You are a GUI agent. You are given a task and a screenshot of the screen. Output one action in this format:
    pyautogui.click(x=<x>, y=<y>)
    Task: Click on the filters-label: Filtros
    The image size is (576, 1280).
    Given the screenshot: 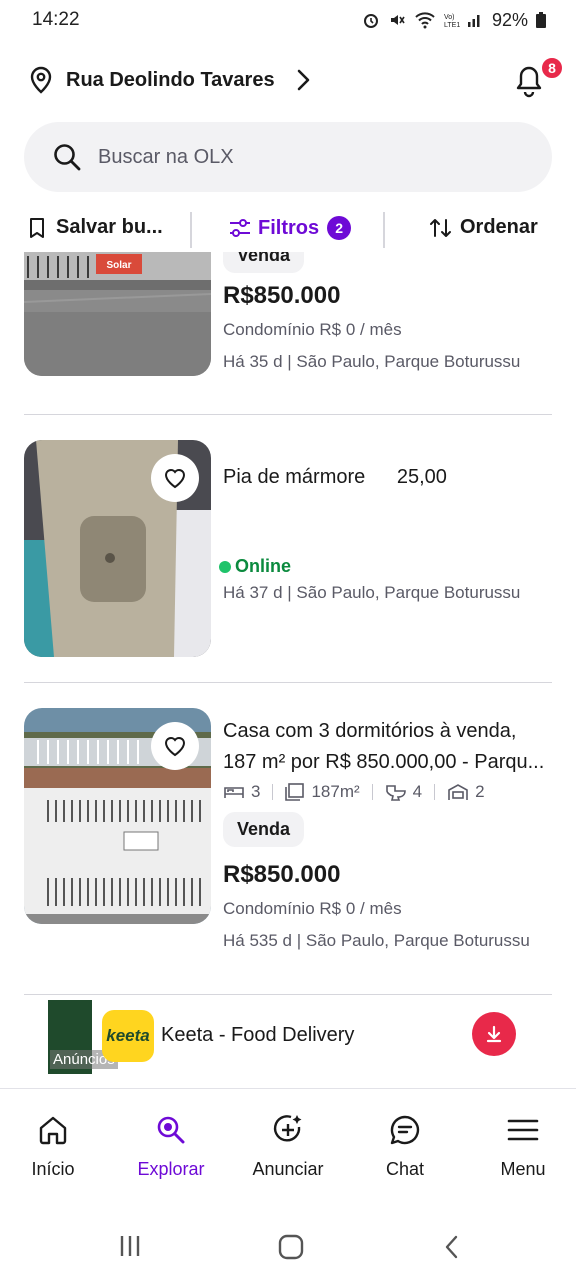 What is the action you would take?
    pyautogui.click(x=289, y=227)
    